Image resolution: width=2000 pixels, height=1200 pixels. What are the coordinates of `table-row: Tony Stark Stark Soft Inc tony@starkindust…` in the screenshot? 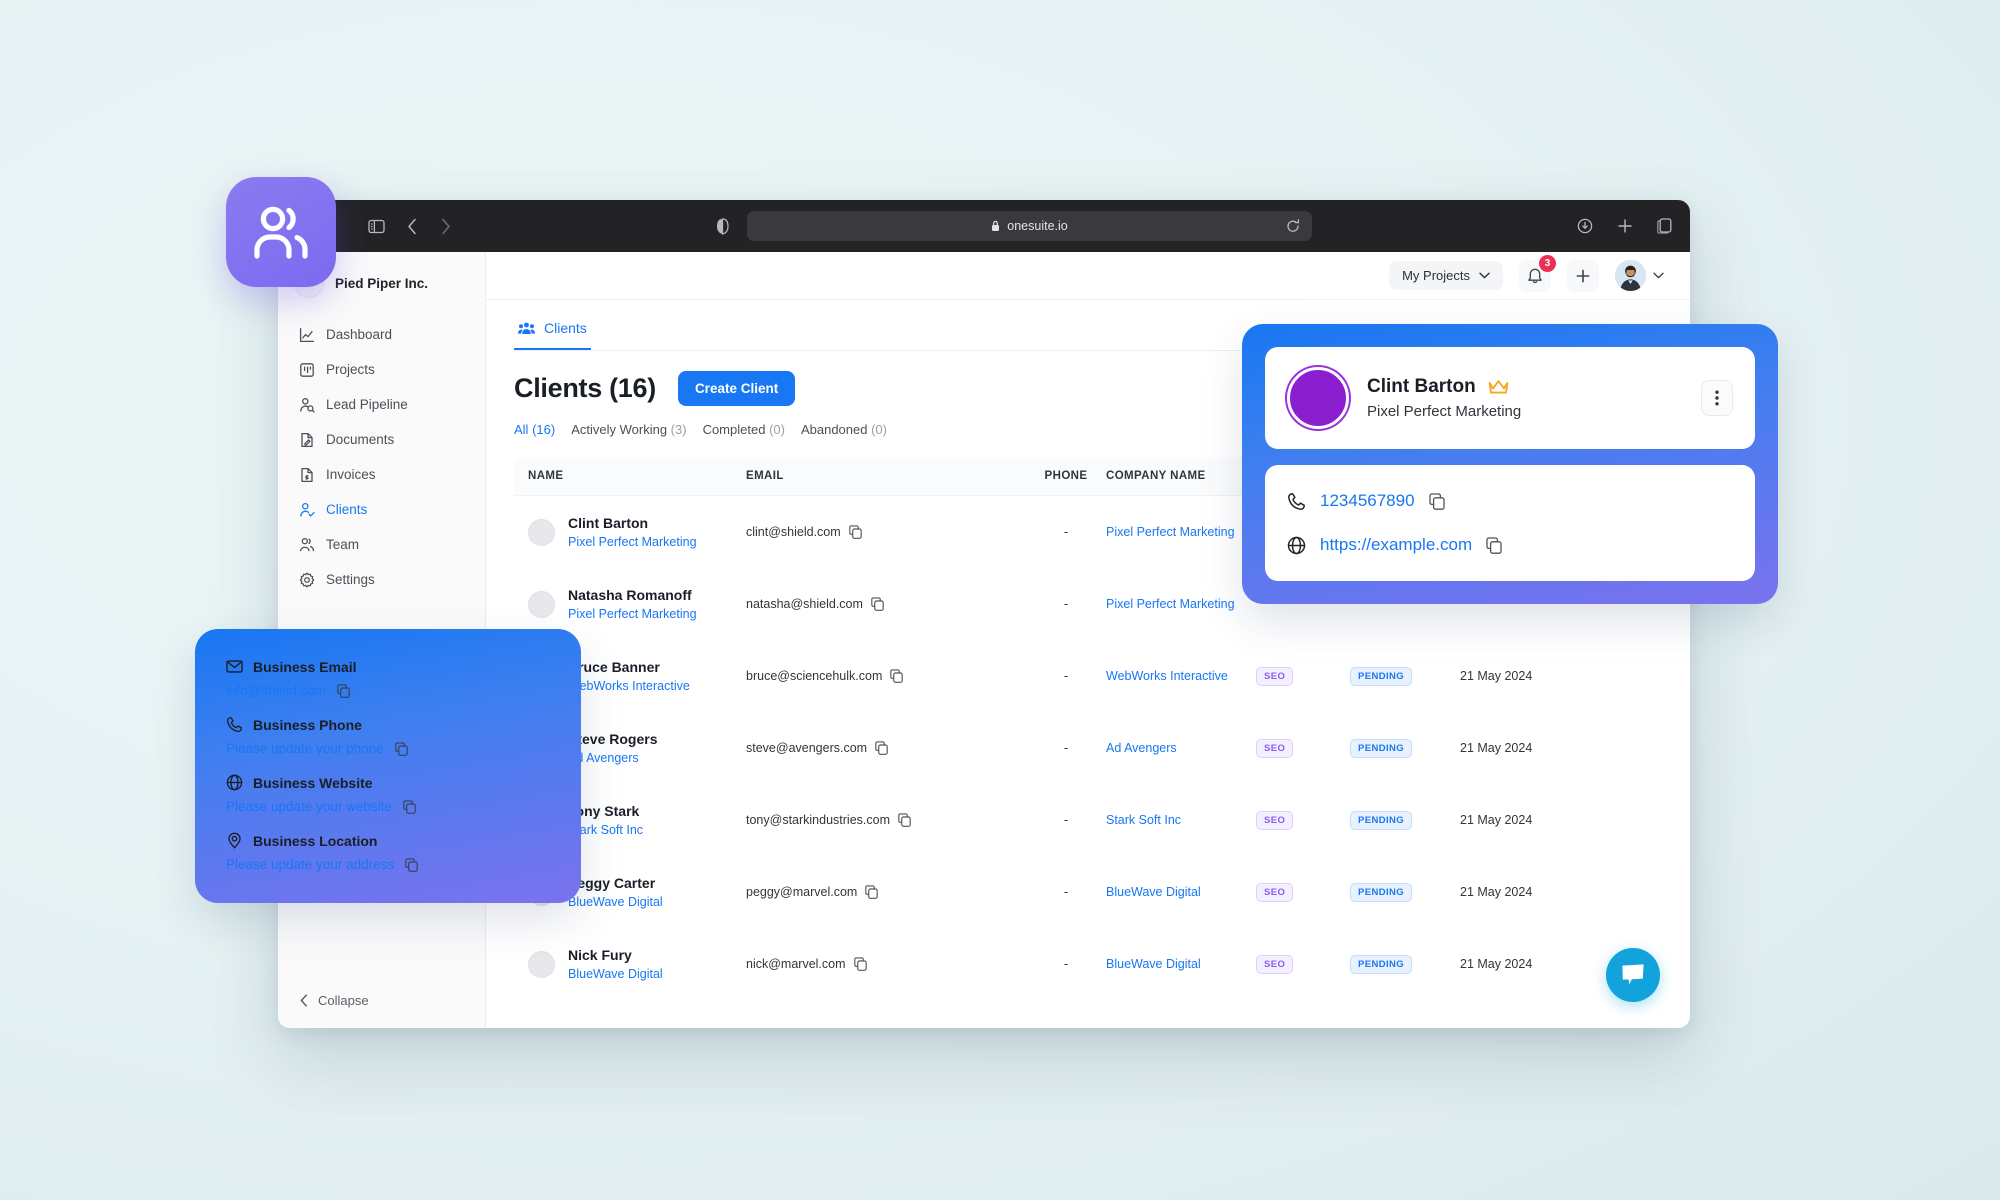 It's located at (1064, 820).